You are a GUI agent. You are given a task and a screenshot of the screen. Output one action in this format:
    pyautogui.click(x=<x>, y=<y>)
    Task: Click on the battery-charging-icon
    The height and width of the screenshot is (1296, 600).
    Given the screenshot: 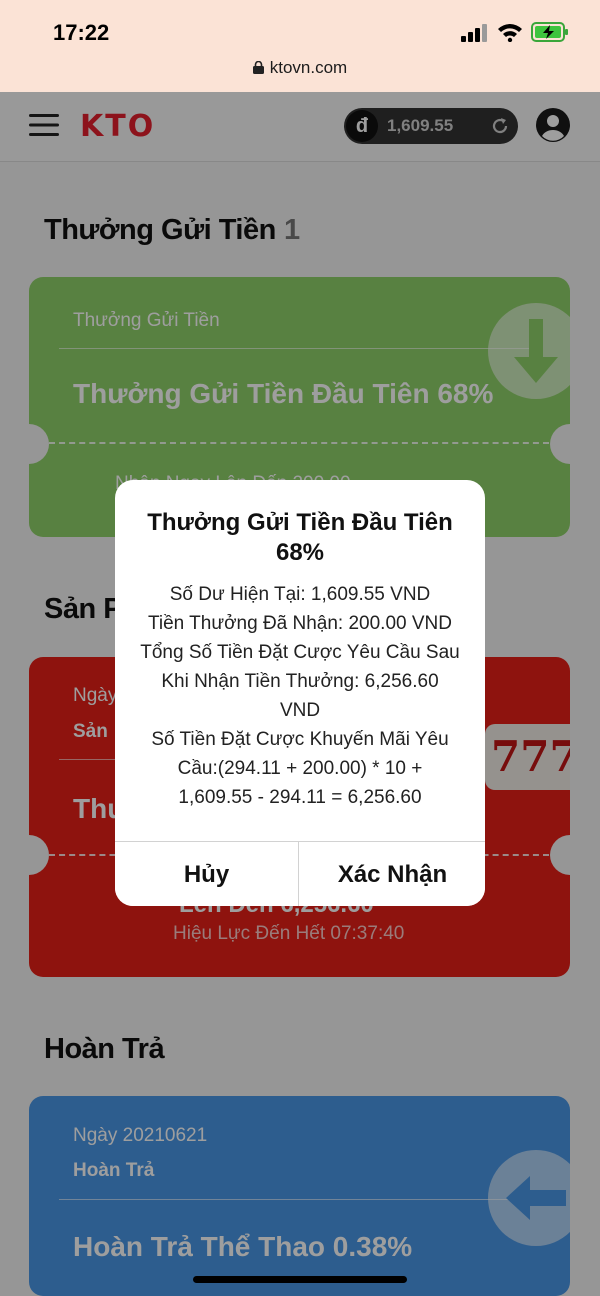 What is the action you would take?
    pyautogui.click(x=549, y=32)
    